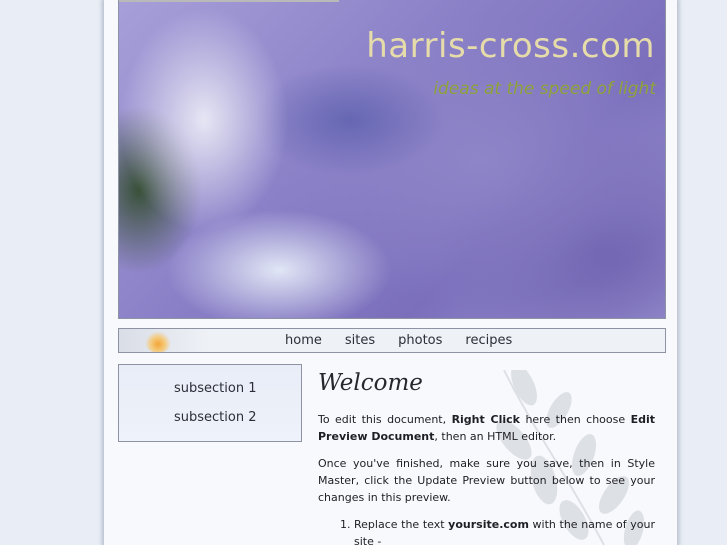 This screenshot has height=545, width=727. I want to click on main-navigation: home sites photos recipes, so click(392, 340).